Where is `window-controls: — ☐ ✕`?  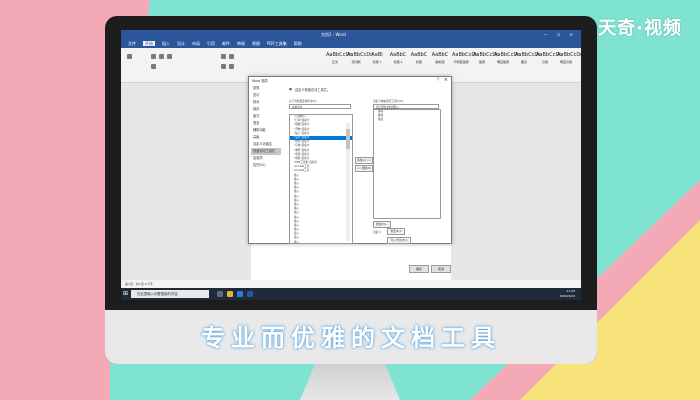
window-controls: — ☐ ✕ is located at coordinates (560, 34).